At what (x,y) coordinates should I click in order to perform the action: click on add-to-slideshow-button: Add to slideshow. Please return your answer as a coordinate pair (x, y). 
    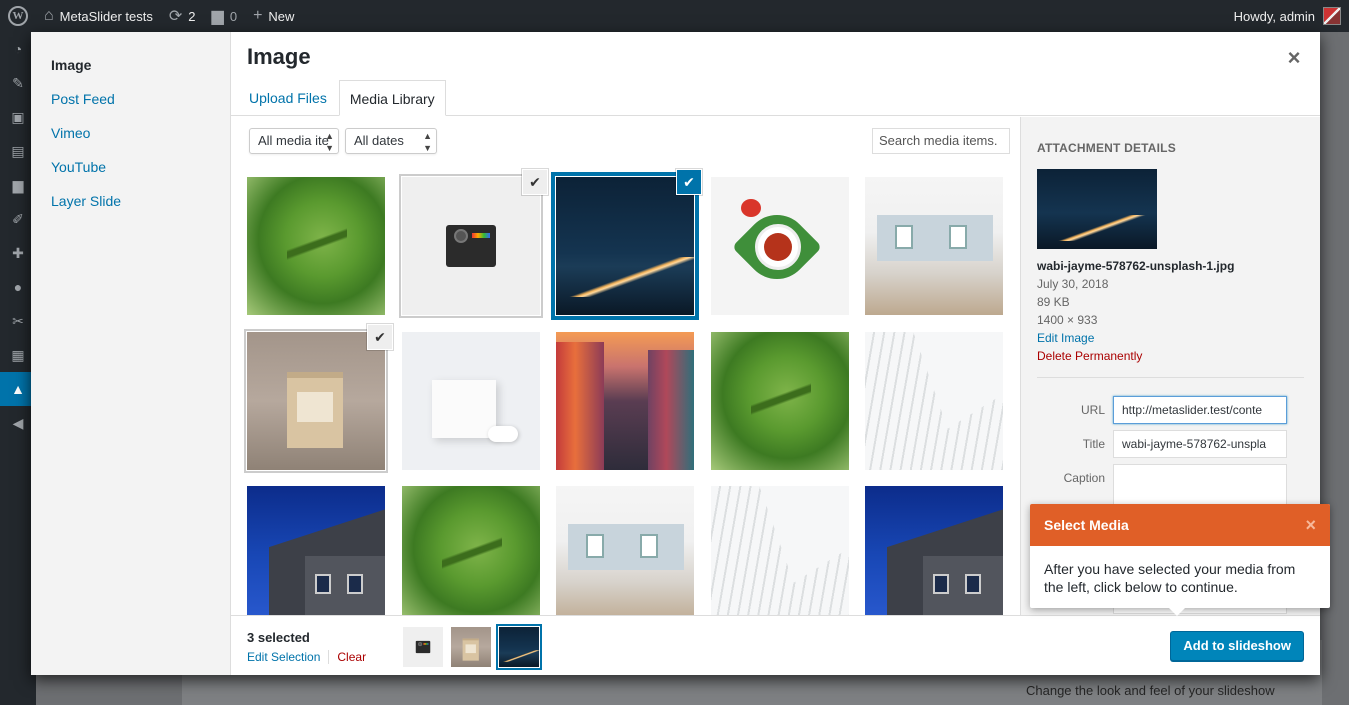
    Looking at the image, I should click on (1237, 646).